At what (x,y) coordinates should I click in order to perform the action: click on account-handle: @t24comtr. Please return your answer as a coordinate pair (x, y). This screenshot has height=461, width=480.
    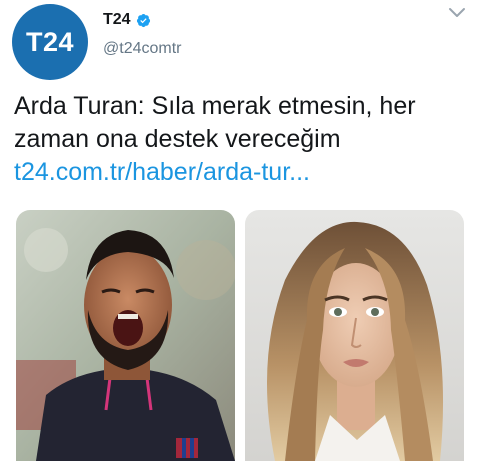
    Looking at the image, I should click on (142, 49).